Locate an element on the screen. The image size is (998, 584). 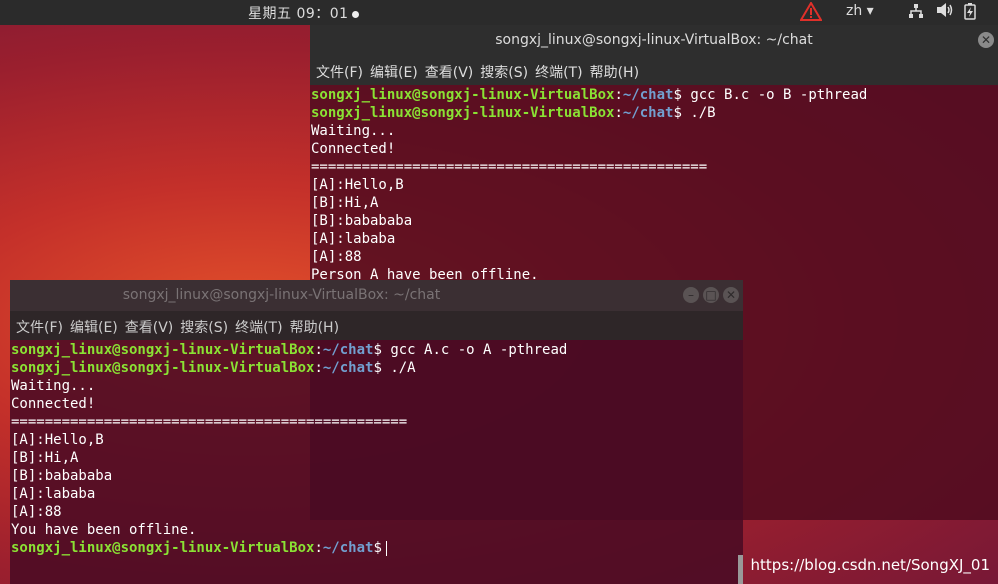
notification-dot is located at coordinates (355, 14).